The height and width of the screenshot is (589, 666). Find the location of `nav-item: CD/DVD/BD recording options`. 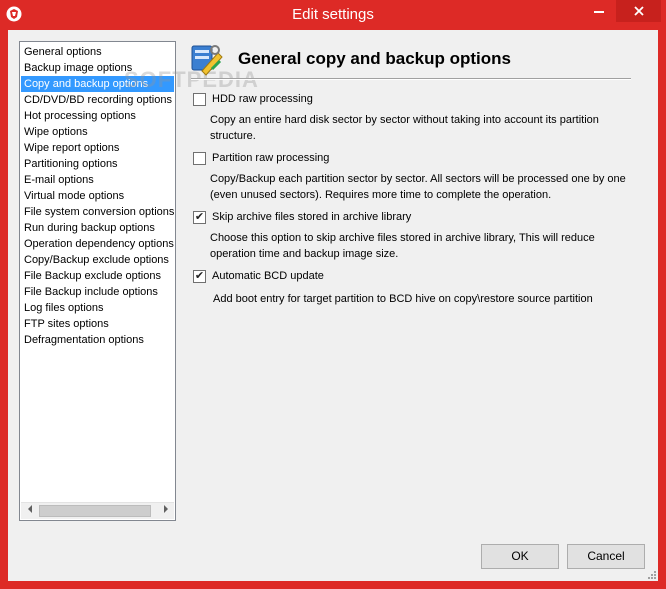

nav-item: CD/DVD/BD recording options is located at coordinates (97, 100).